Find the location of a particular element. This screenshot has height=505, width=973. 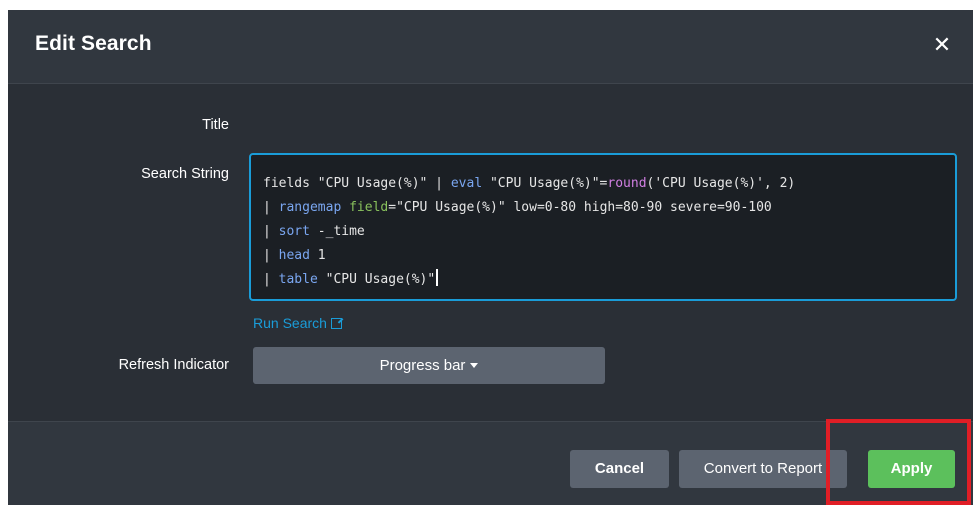

run-search-link: Run Search is located at coordinates (297, 323).